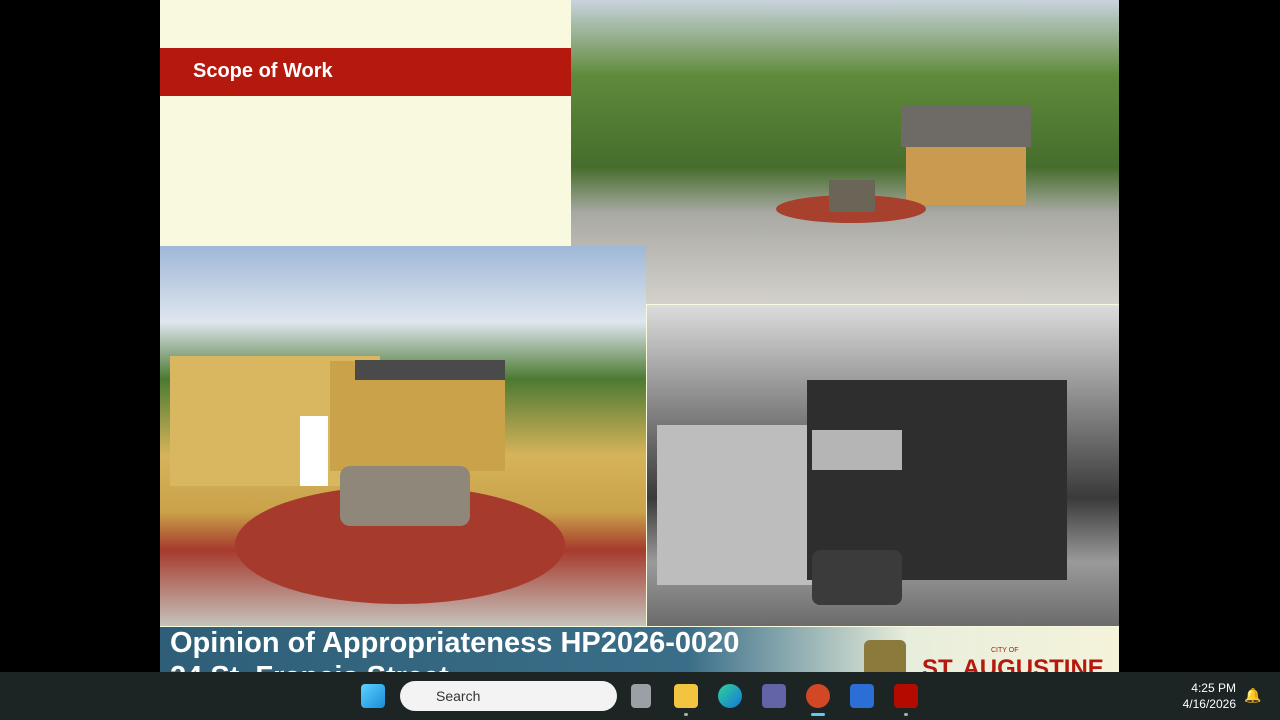 The image size is (1280, 720). I want to click on title-panel: Scope of Work, so click(365, 123).